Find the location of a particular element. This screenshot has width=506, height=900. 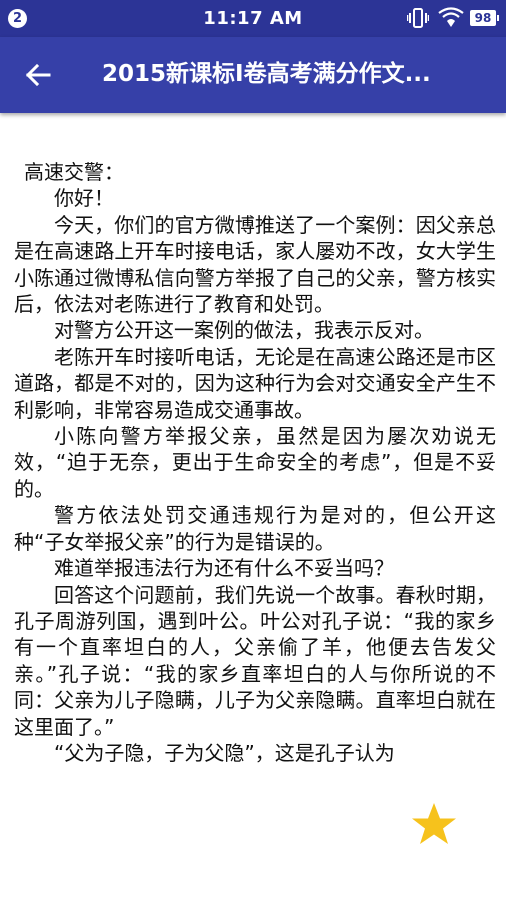

wifi-icon is located at coordinates (451, 17).